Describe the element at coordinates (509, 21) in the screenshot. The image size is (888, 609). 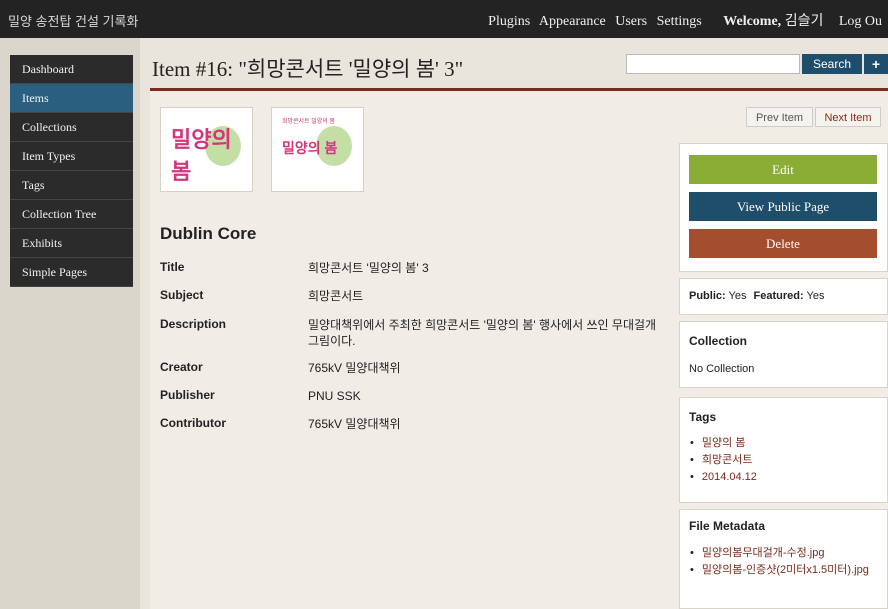
I see `nav-plugins: Plugins` at that location.